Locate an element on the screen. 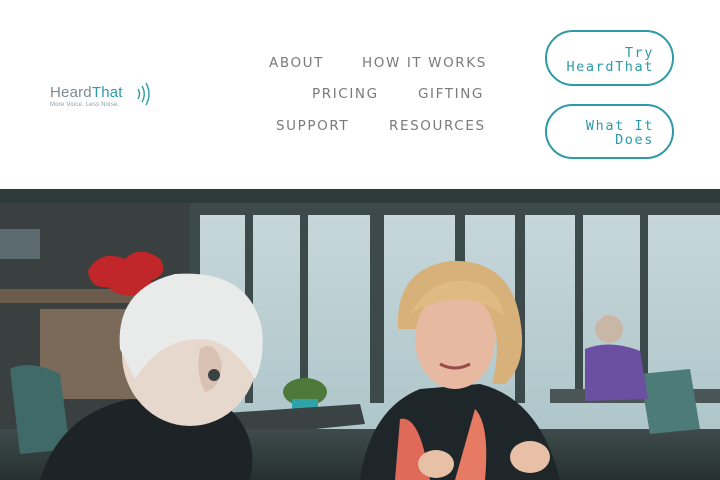 The image size is (720, 480). what-button-line2: Does is located at coordinates (634, 140).